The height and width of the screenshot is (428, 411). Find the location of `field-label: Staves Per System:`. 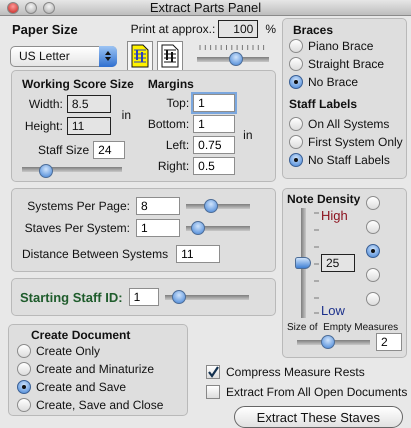

field-label: Staves Per System: is located at coordinates (77, 228).